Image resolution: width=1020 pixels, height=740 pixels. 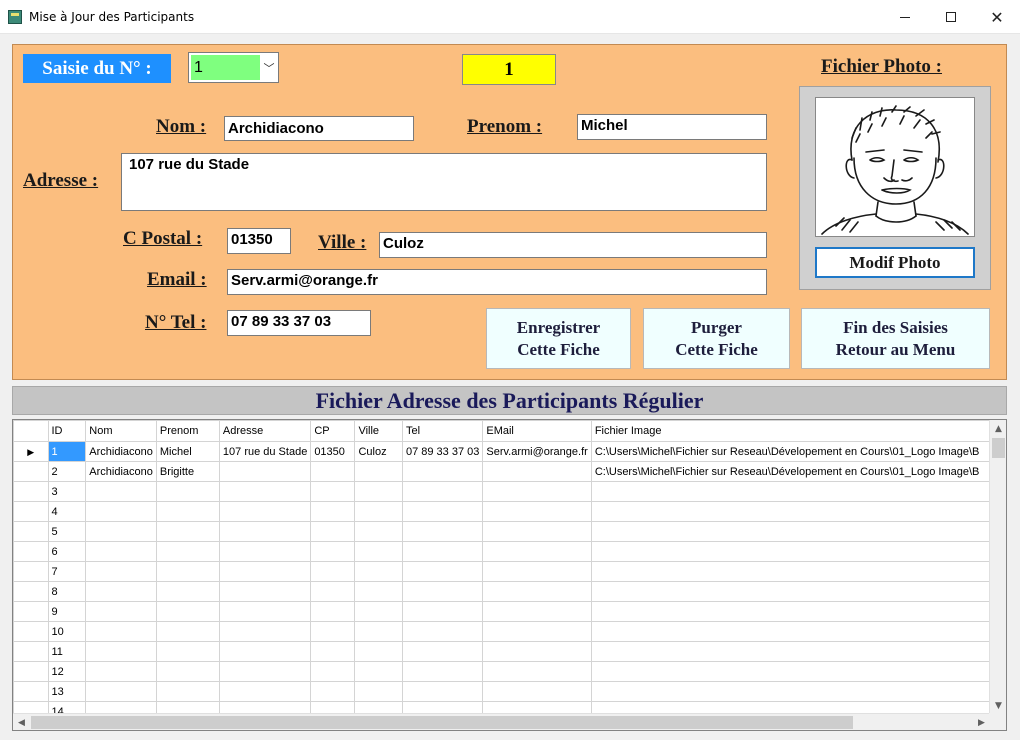 I want to click on scroll-down-icon: ▼, so click(x=998, y=705).